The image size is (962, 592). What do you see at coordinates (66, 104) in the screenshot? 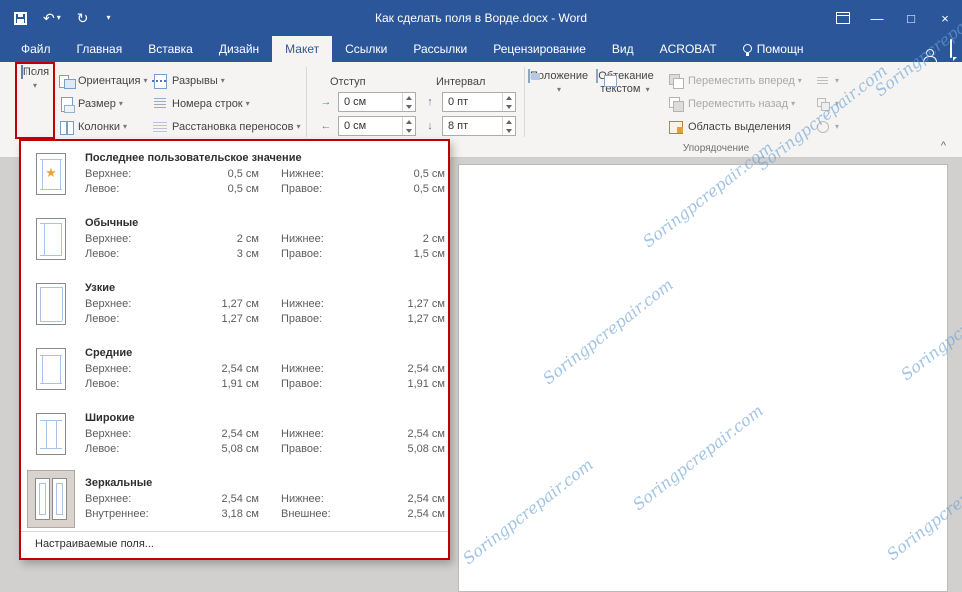
I see `page-size-icon` at bounding box center [66, 104].